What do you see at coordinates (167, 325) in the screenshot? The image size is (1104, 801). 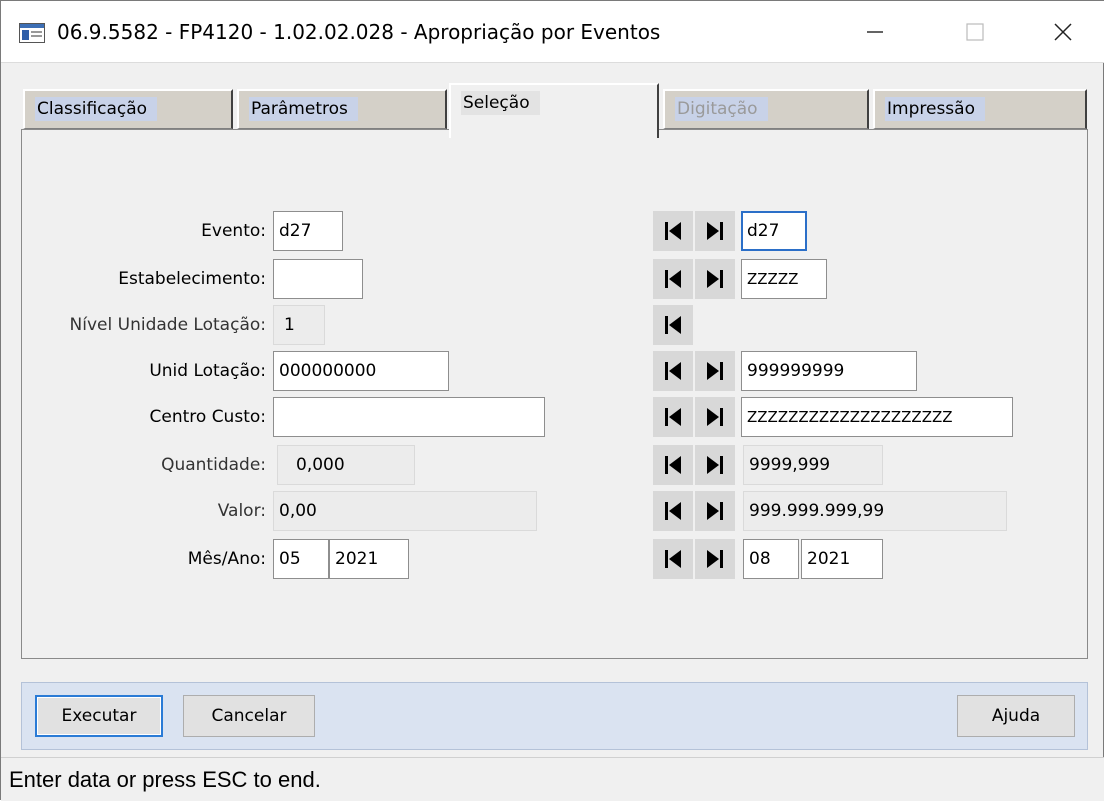 I see `nivel-unidade-lotacao-label: Nível Unidade Lotação:` at bounding box center [167, 325].